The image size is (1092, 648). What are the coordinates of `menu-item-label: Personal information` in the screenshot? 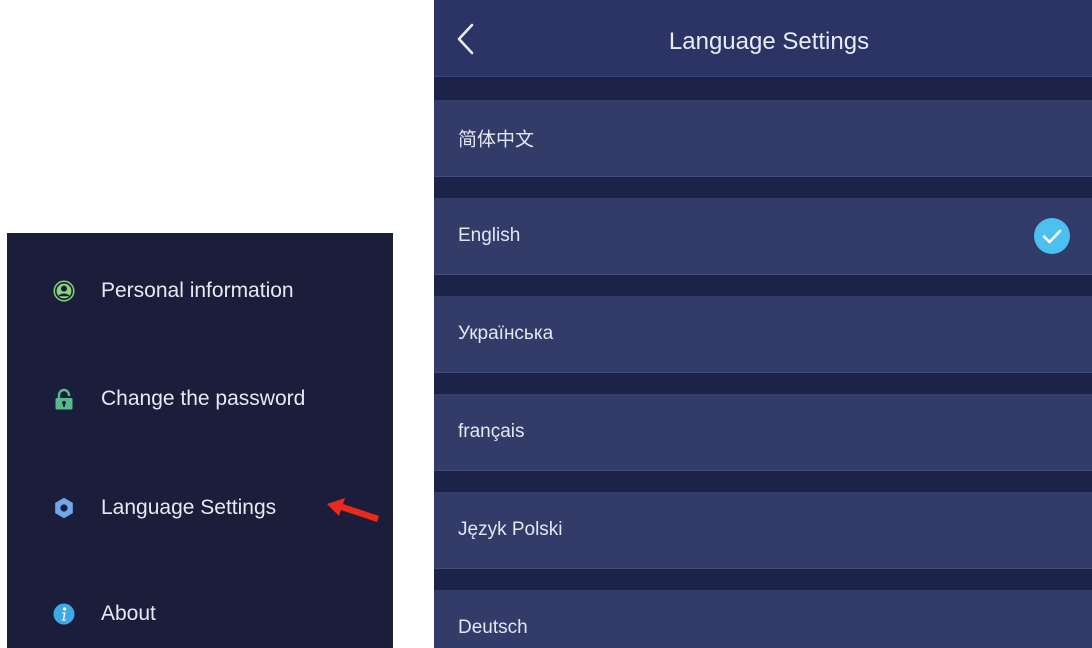 It's located at (197, 290).